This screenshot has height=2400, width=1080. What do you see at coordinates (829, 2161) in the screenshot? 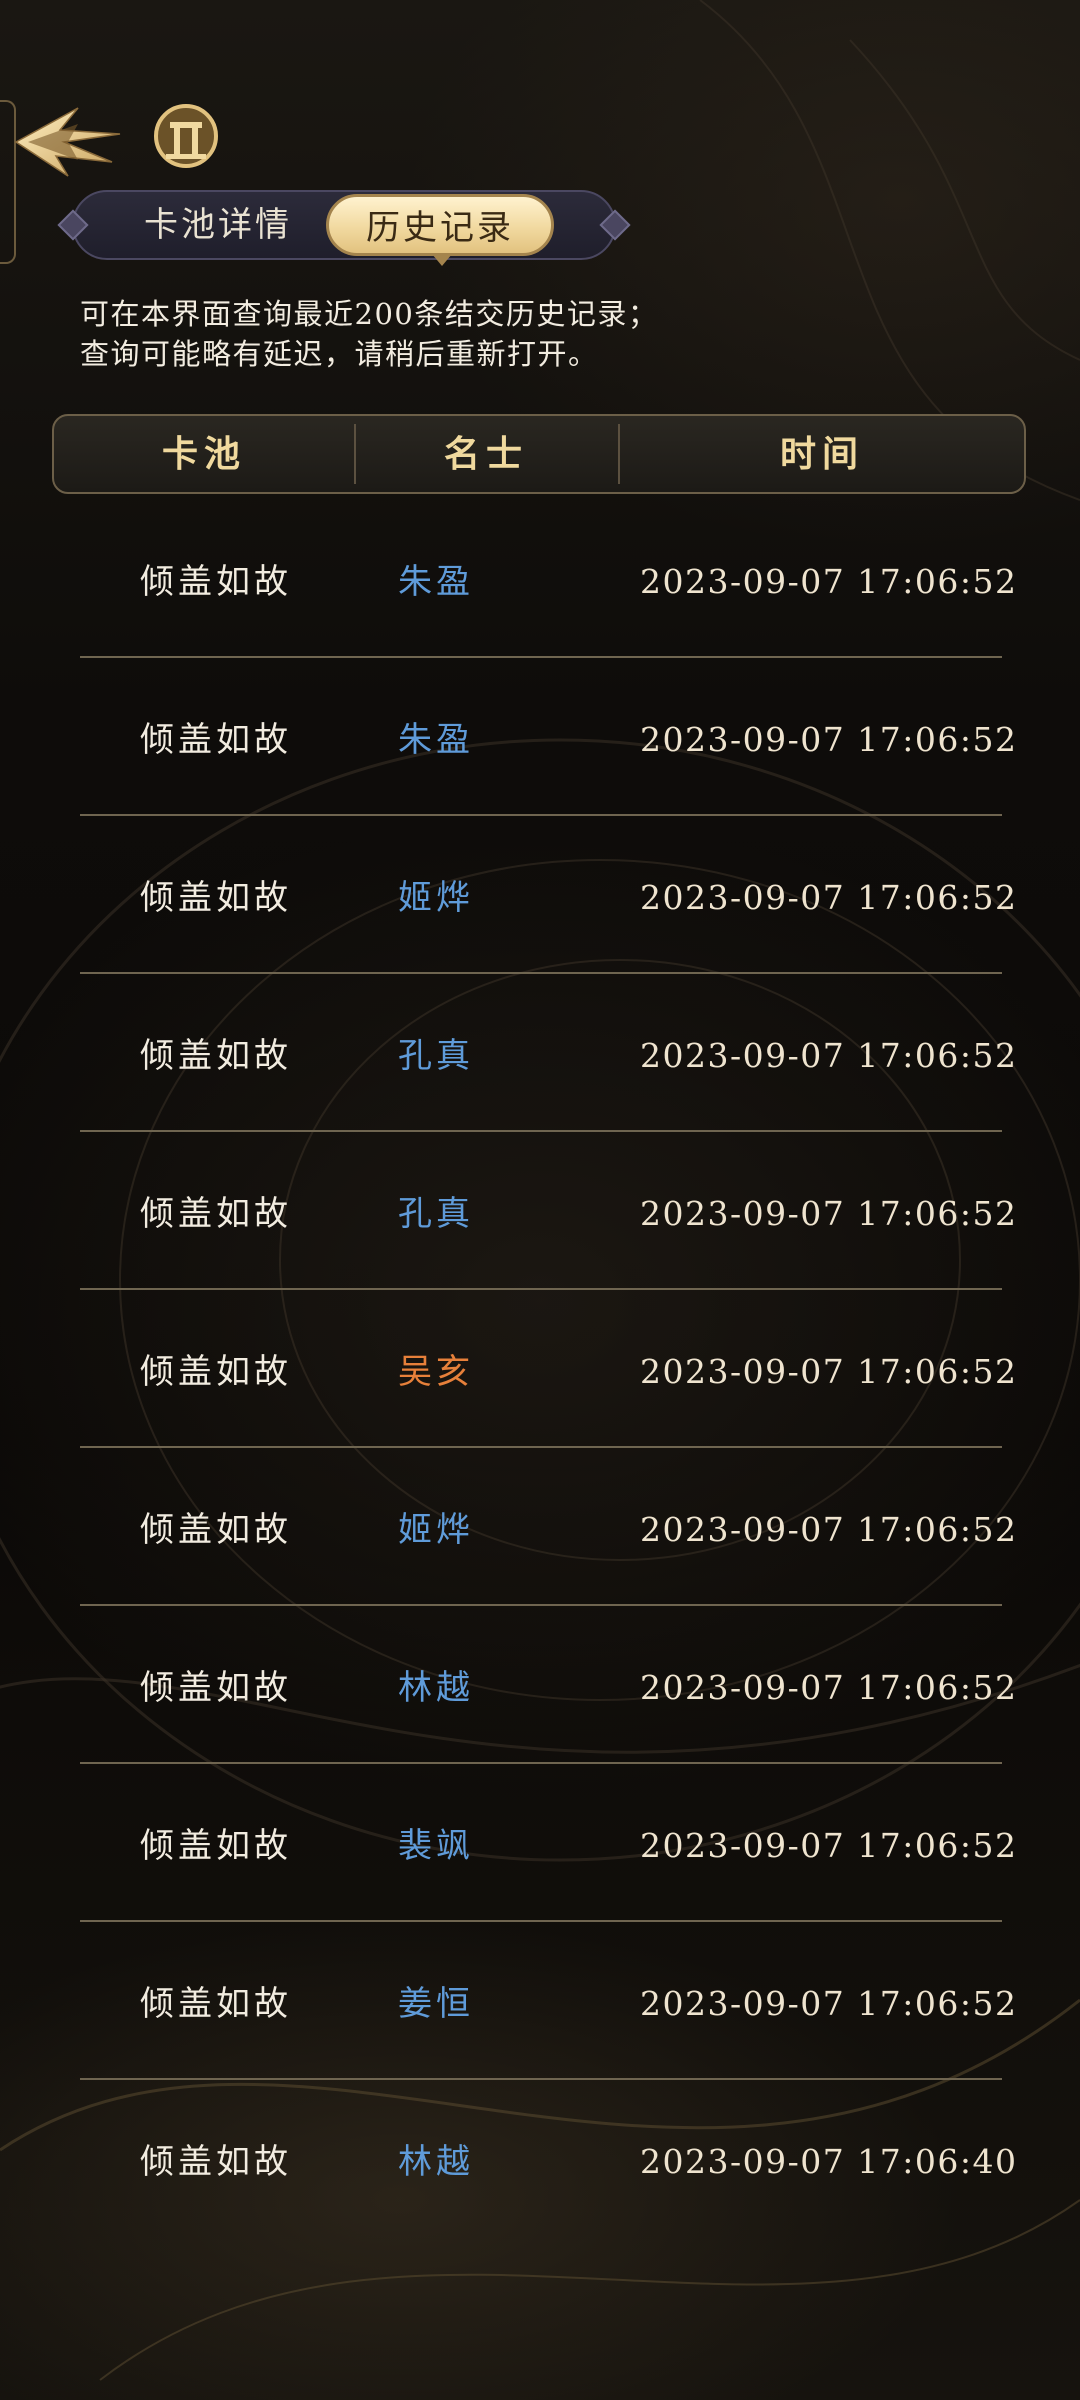
I see `row-time: 2023-09-07 17:06:40` at bounding box center [829, 2161].